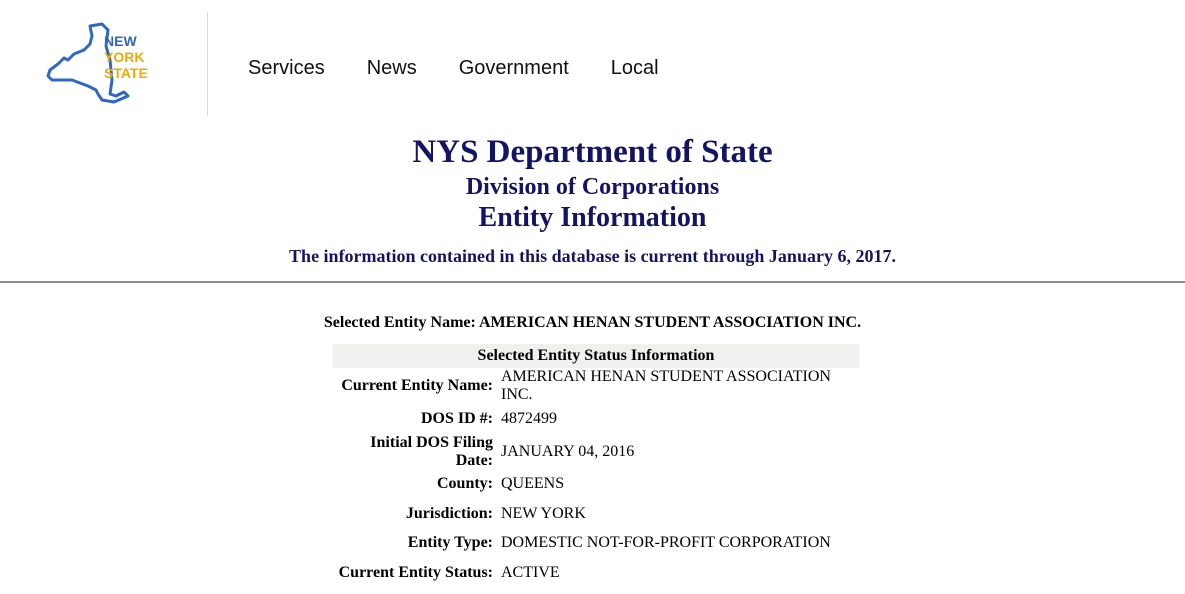  Describe the element at coordinates (456, 418) in the screenshot. I see `dos-id-label: DOS ID #:` at that location.